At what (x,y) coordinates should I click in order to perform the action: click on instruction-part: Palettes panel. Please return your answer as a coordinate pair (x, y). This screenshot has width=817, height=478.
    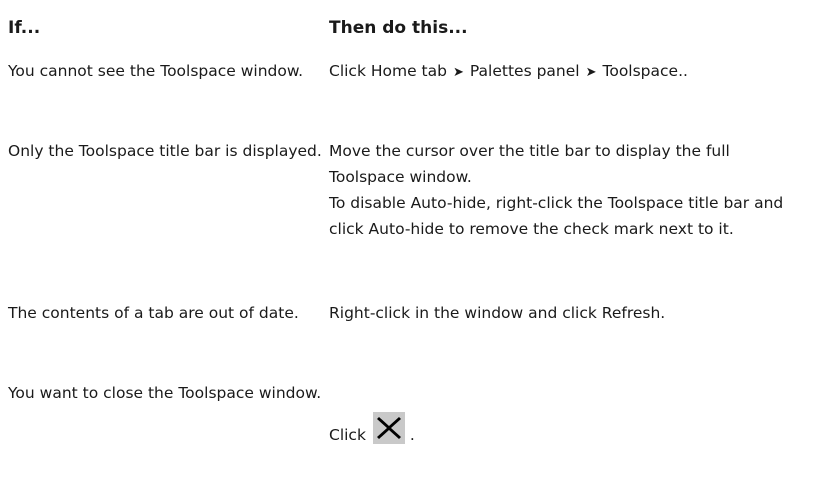
    Looking at the image, I should click on (524, 71).